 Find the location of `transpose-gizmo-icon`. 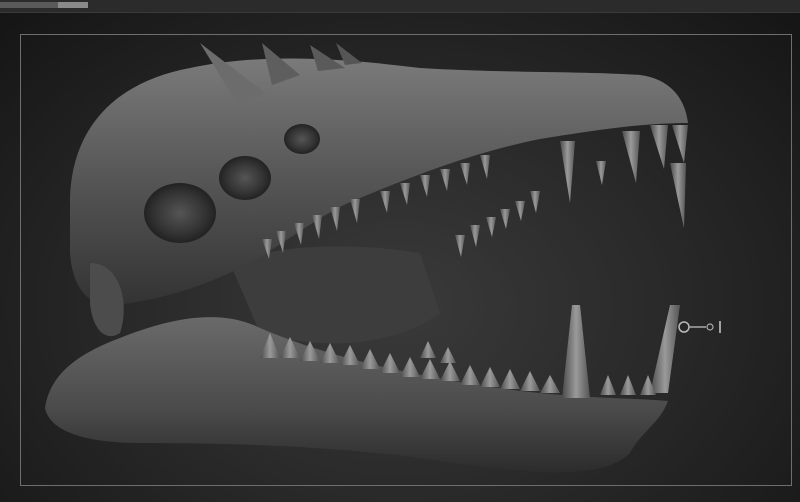

transpose-gizmo-icon is located at coordinates (700, 327).